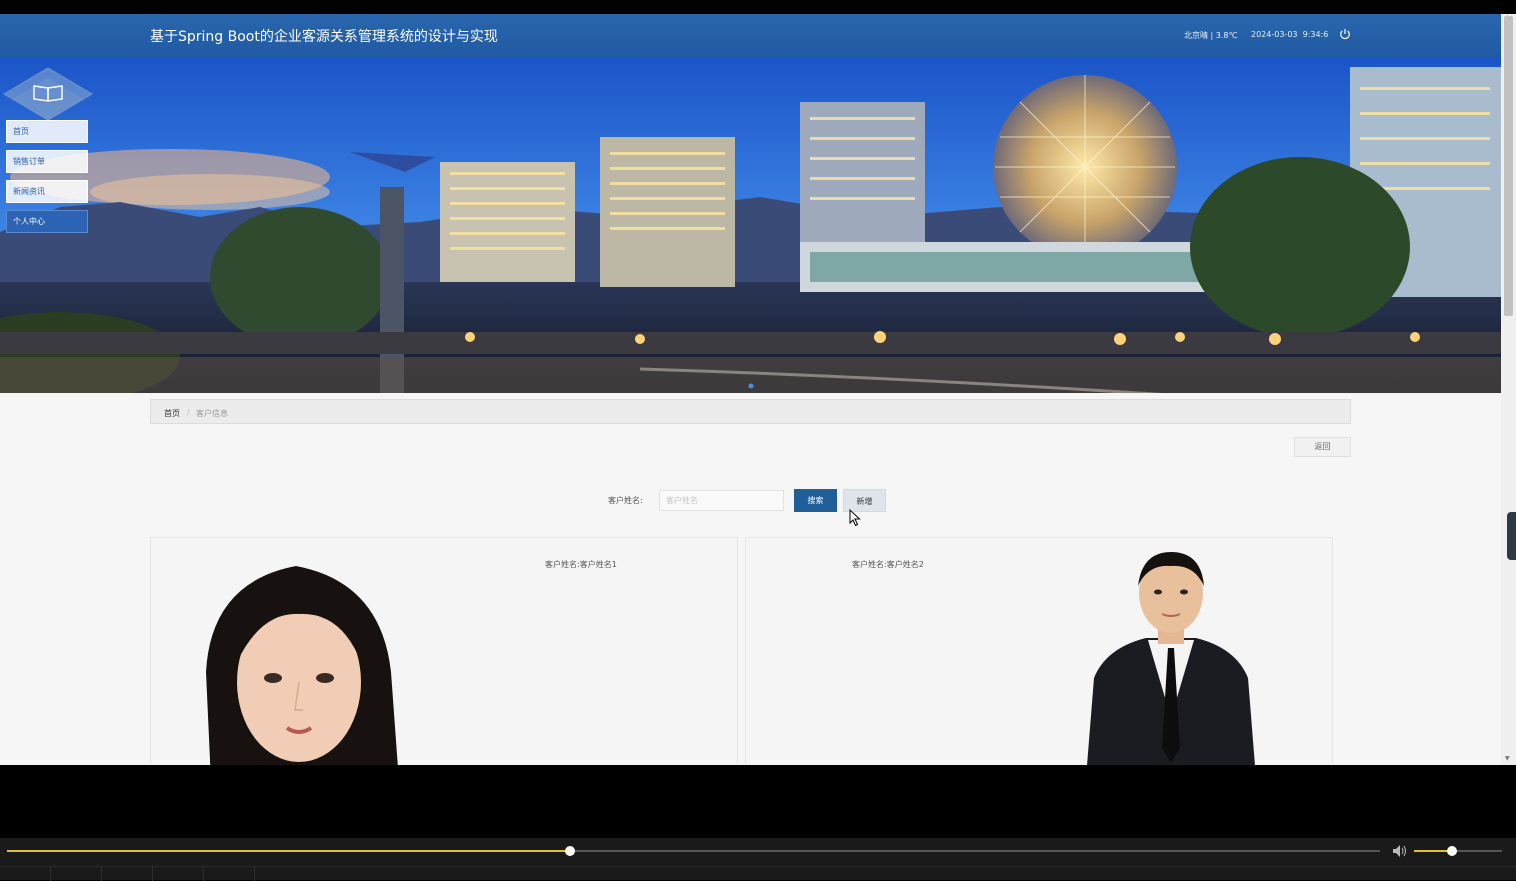  What do you see at coordinates (1315, 34) in the screenshot?
I see `current-time: 9:34:6` at bounding box center [1315, 34].